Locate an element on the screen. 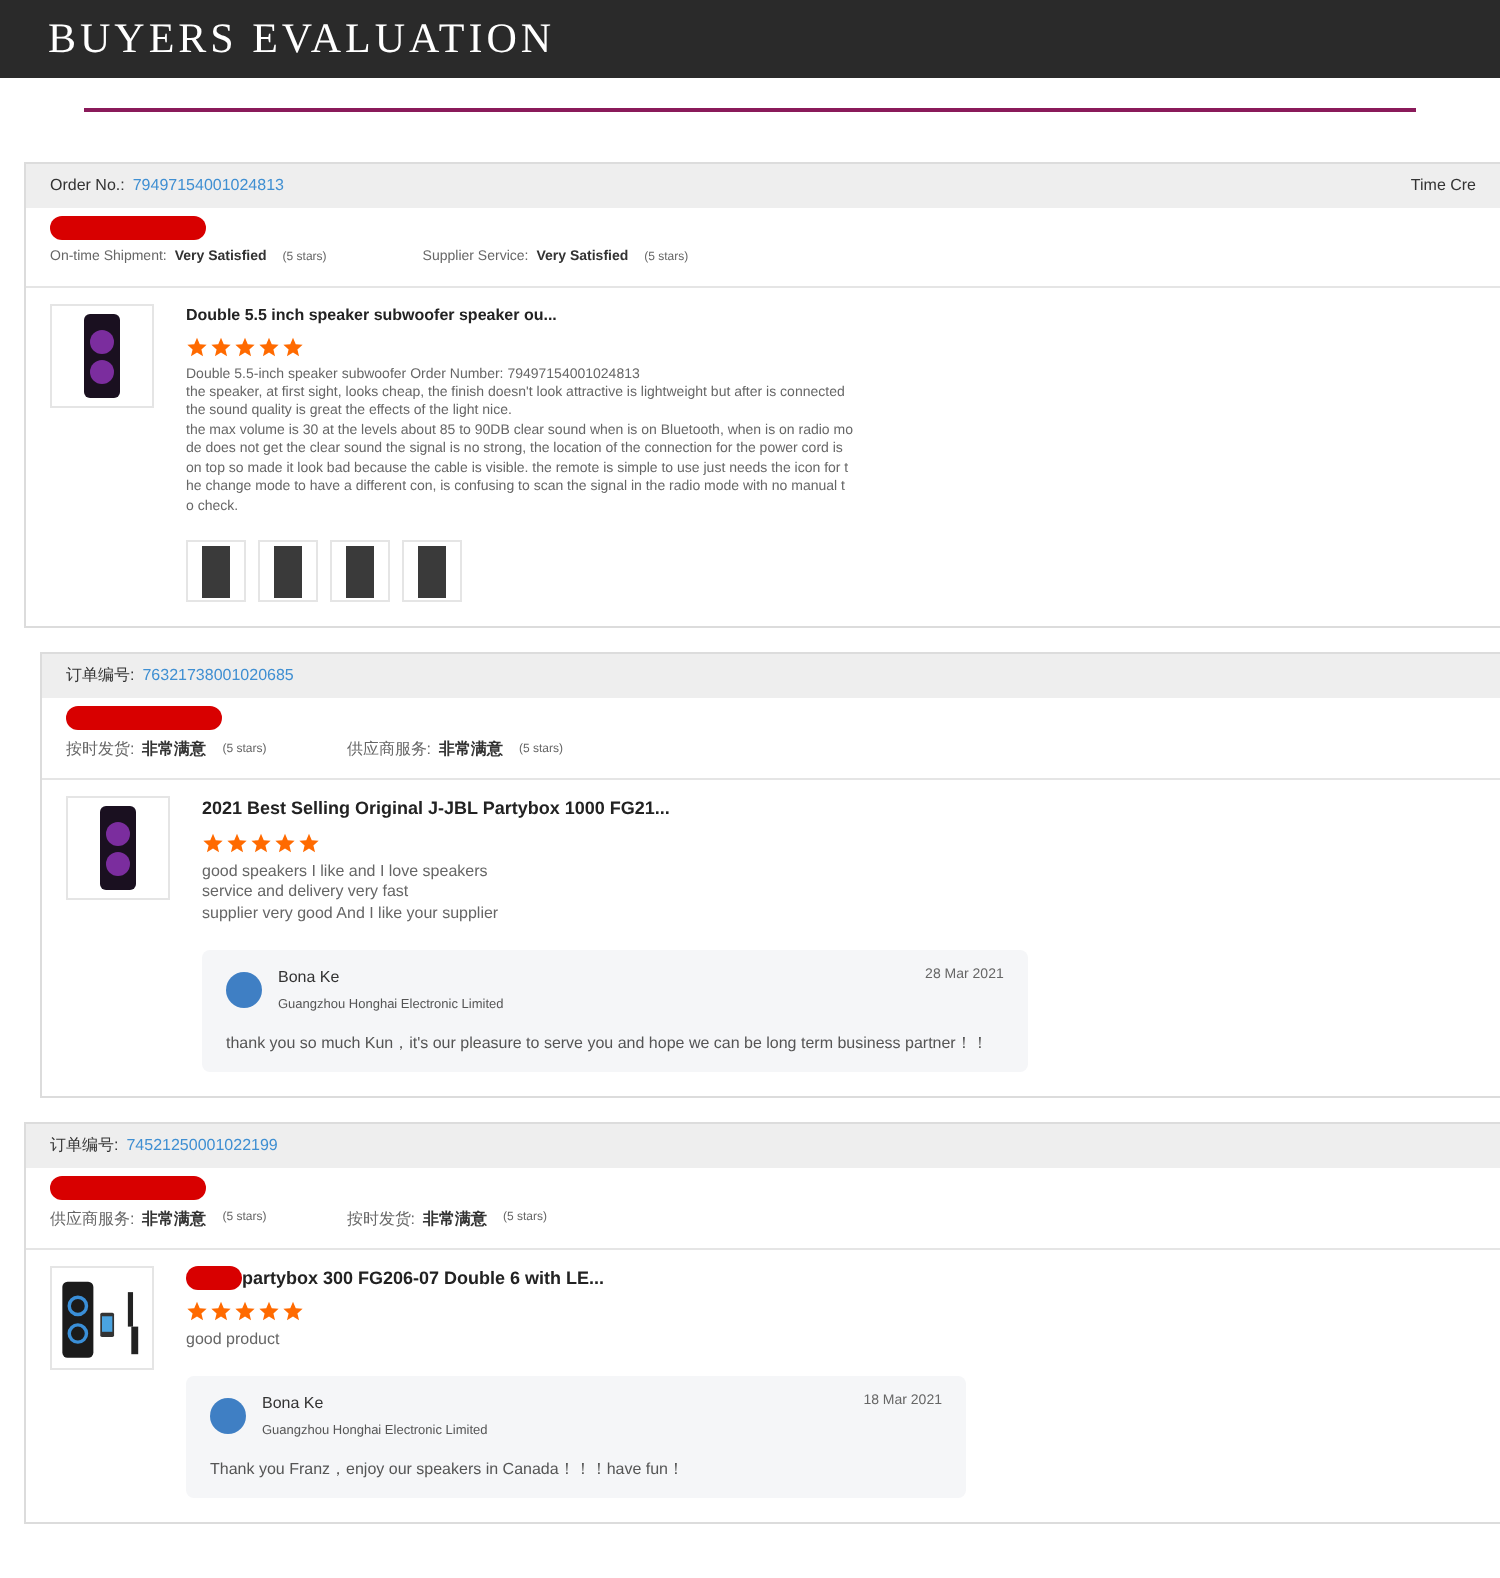 The width and height of the screenshot is (1500, 1578). reply-text: thank you so much Kun，it's our pleasure to serve you and hope we can be long term business partner！！ is located at coordinates (608, 1043).